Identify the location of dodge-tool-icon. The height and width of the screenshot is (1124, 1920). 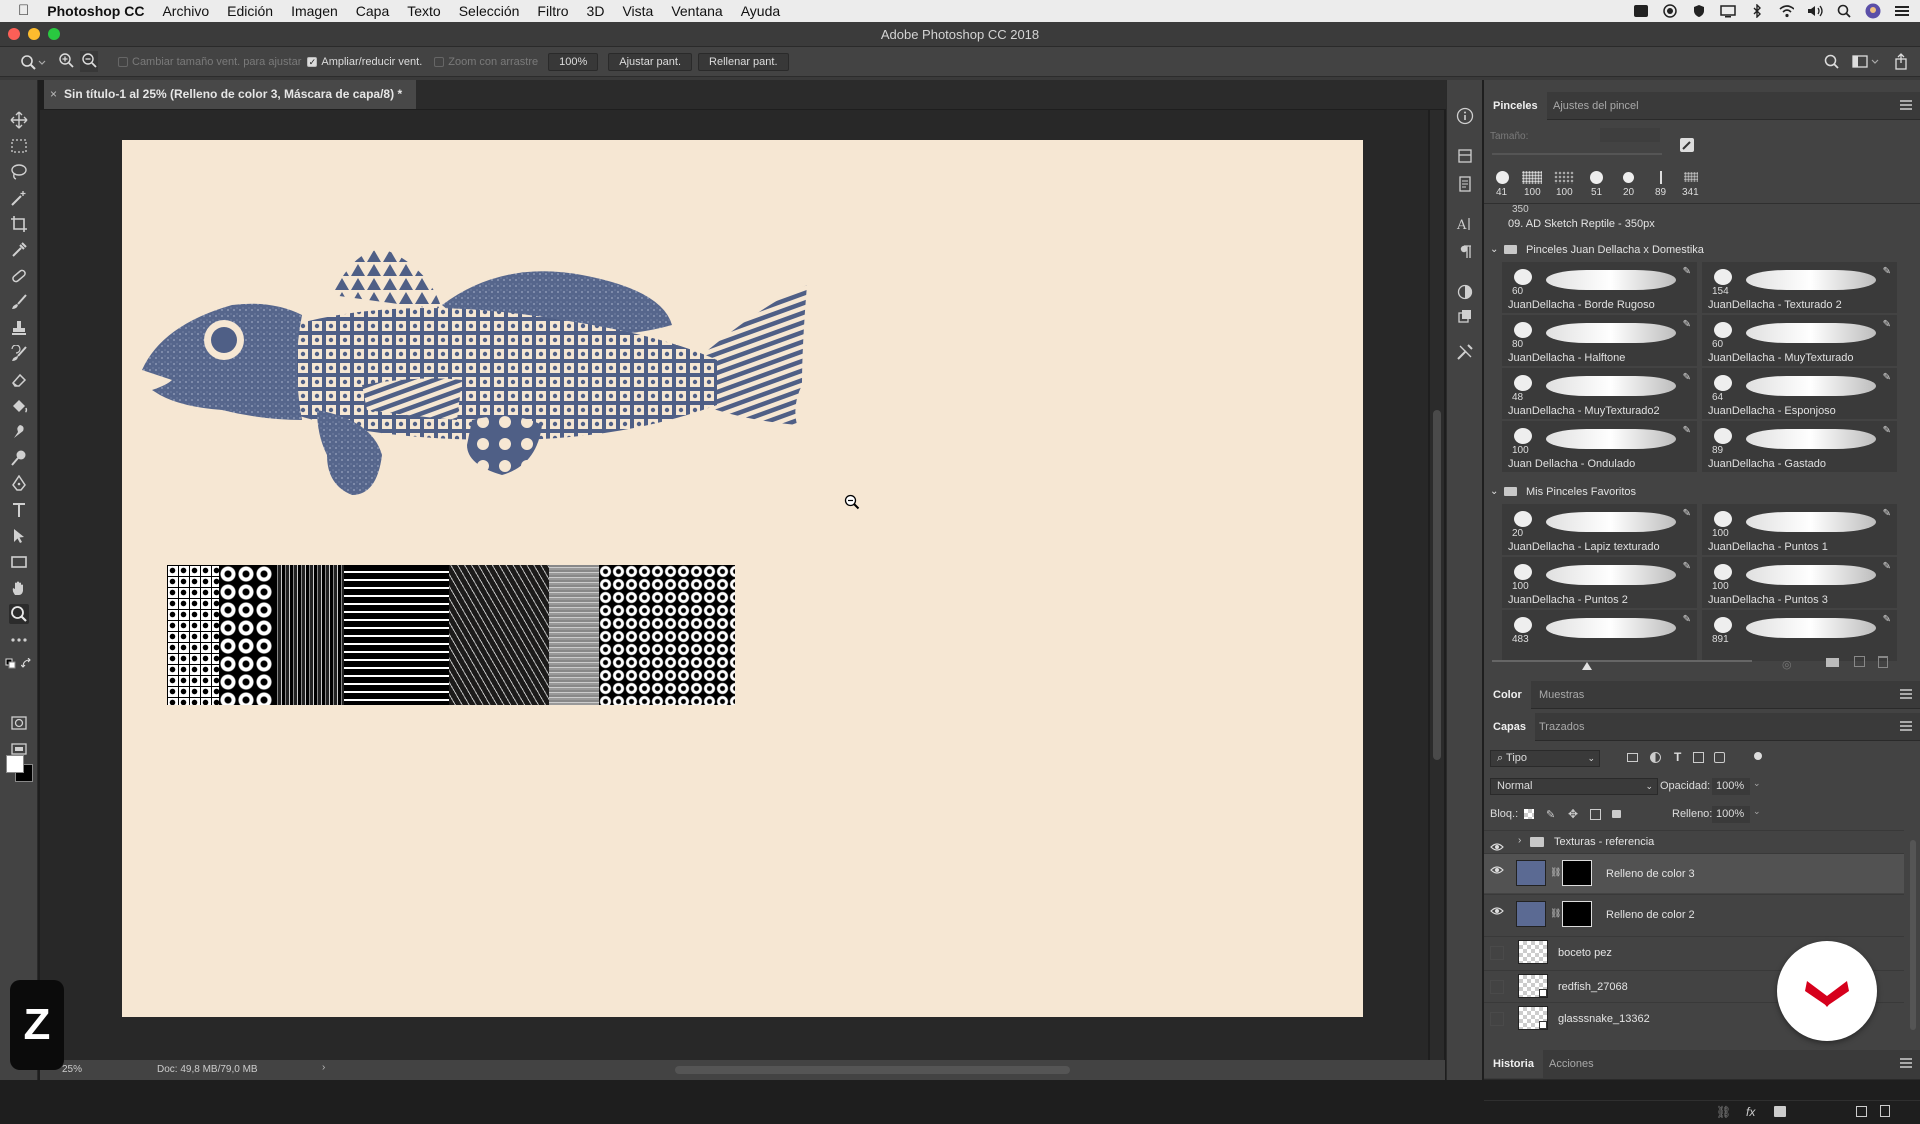
(19, 458).